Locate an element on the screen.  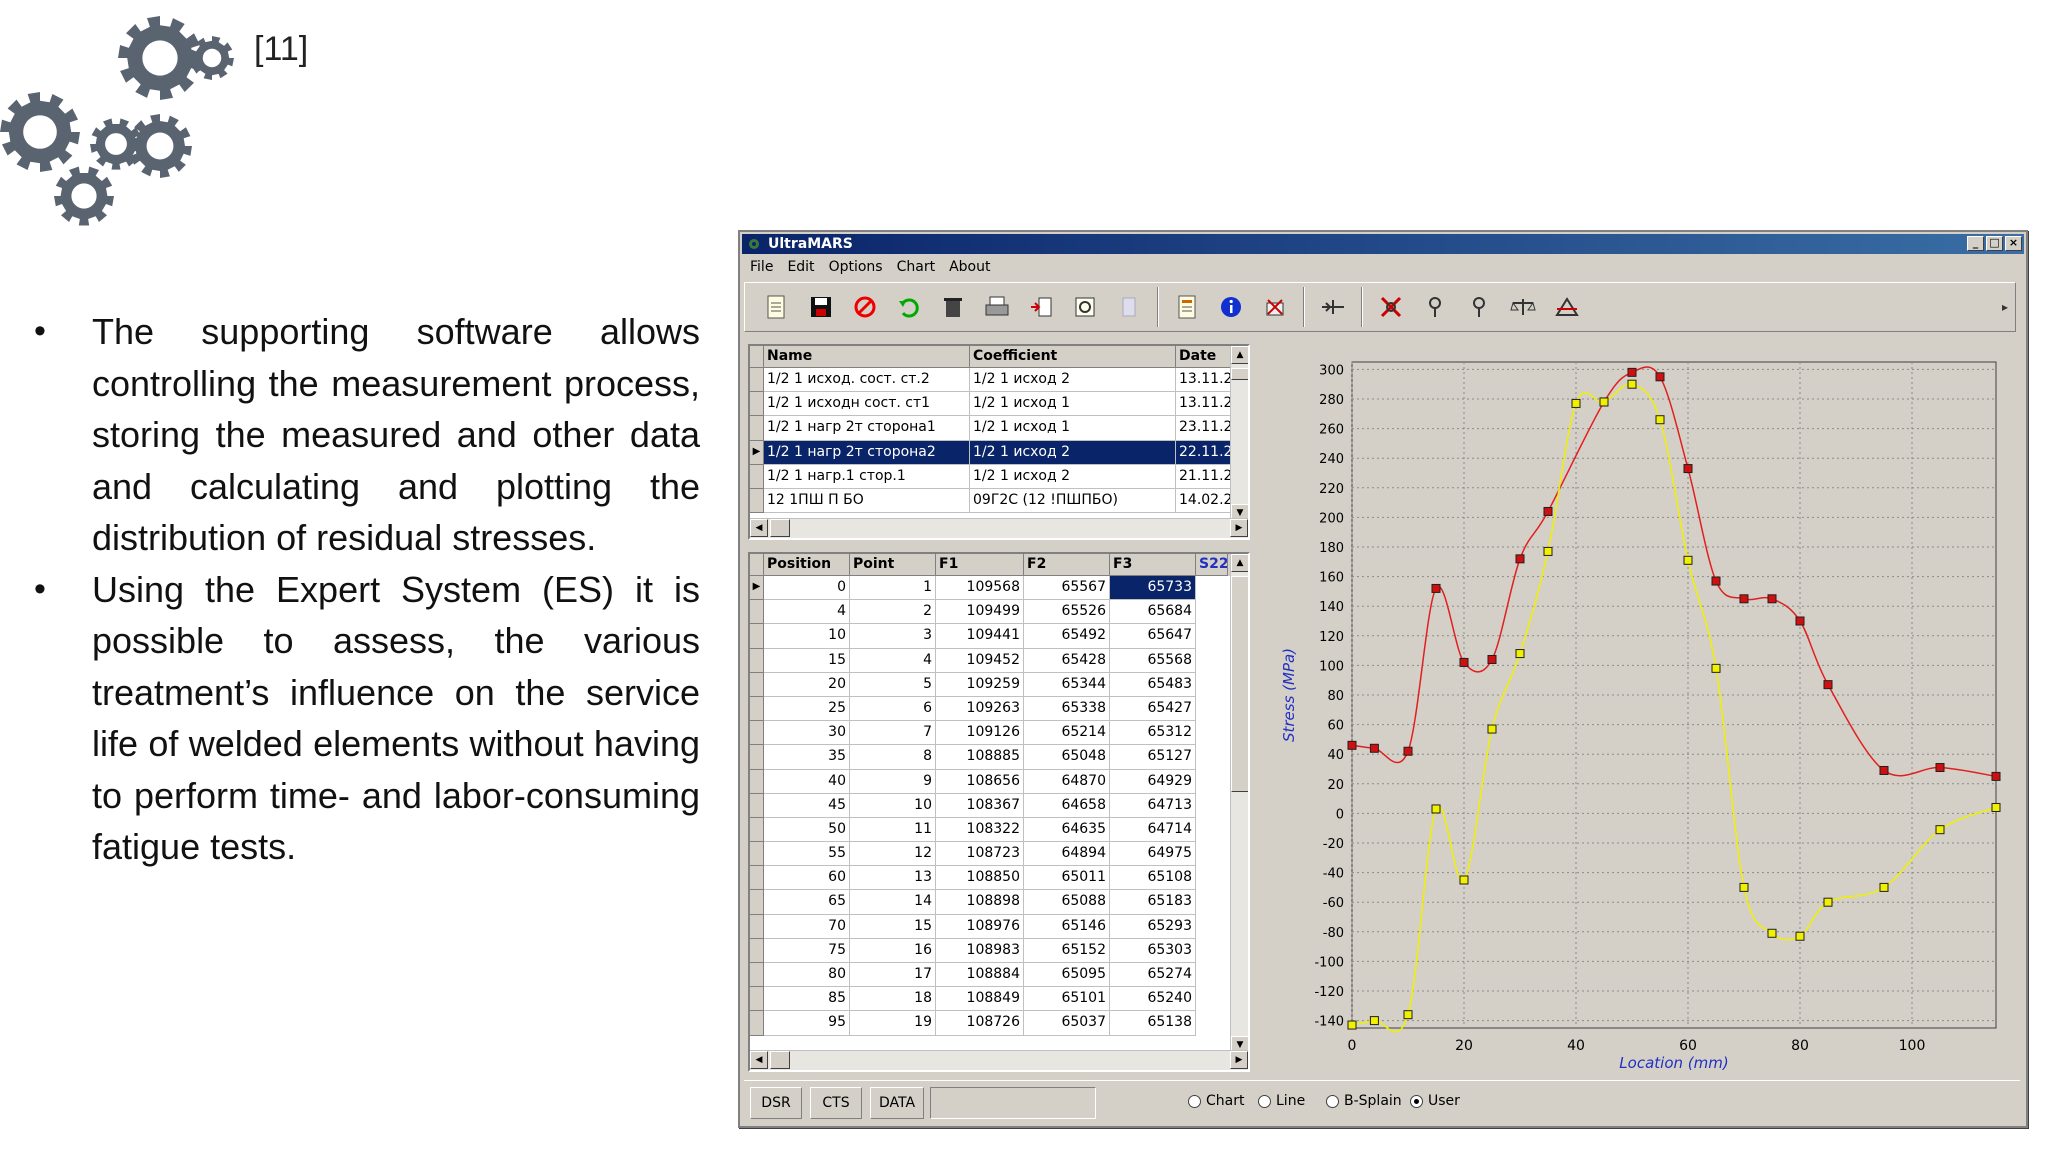
data-cell: 40 is located at coordinates (807, 781).